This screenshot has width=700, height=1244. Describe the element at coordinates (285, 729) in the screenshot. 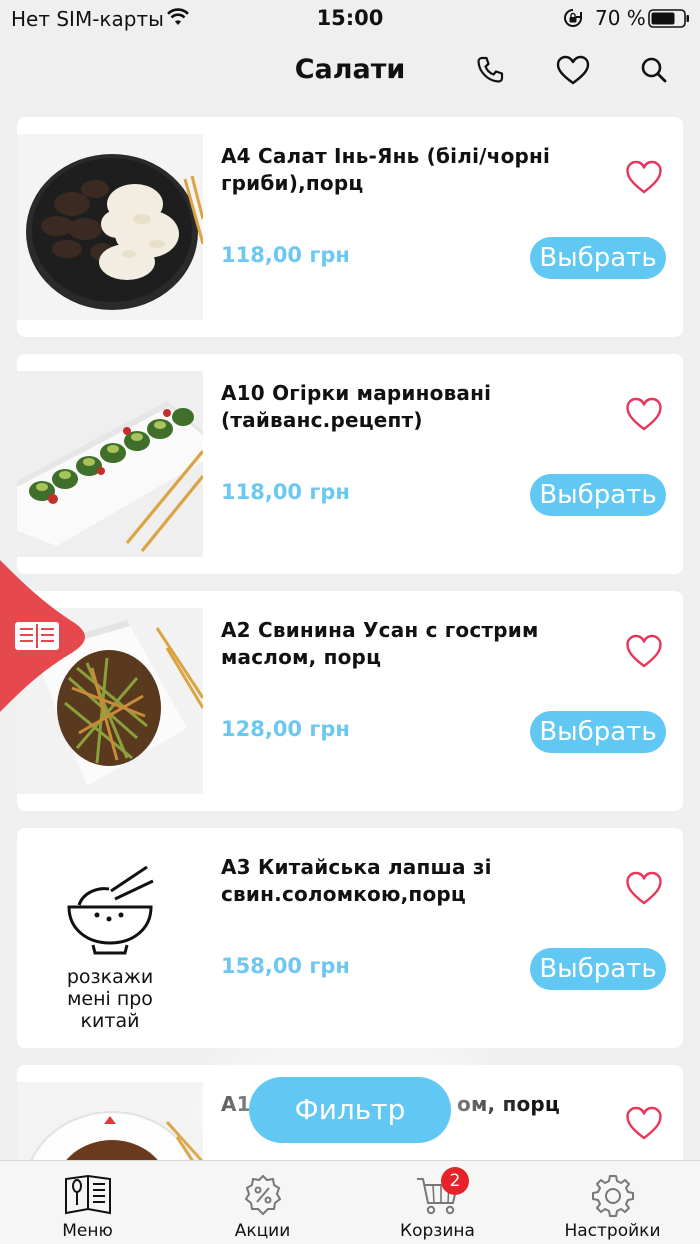

I see `product-price: 128,00 грн` at that location.